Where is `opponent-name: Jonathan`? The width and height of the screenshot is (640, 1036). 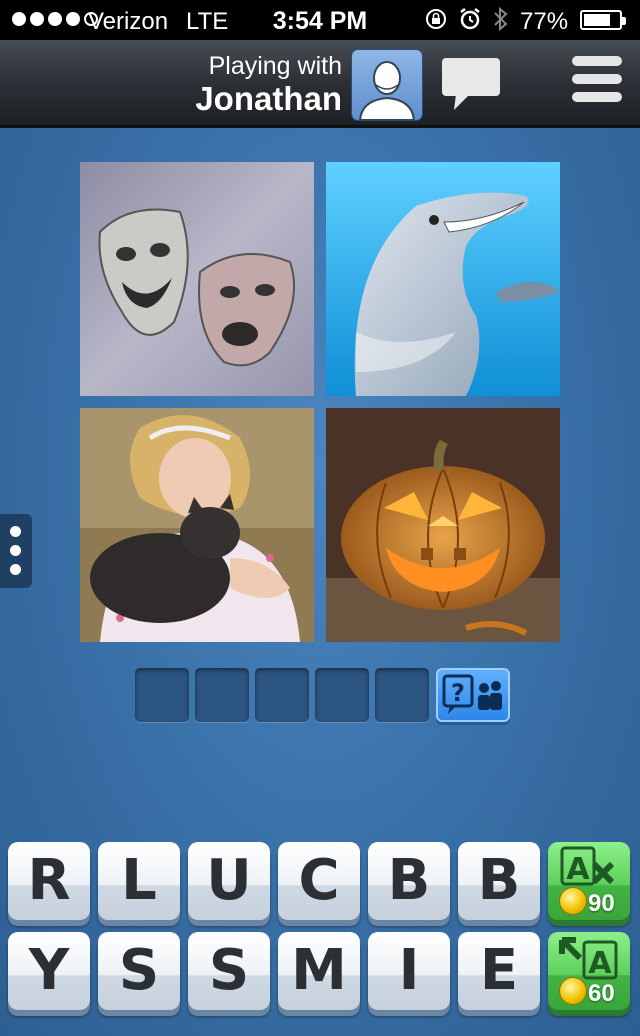 opponent-name: Jonathan is located at coordinates (268, 99).